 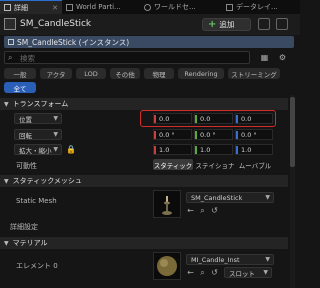 I want to click on location-y-value: 0.0, so click(x=205, y=118).